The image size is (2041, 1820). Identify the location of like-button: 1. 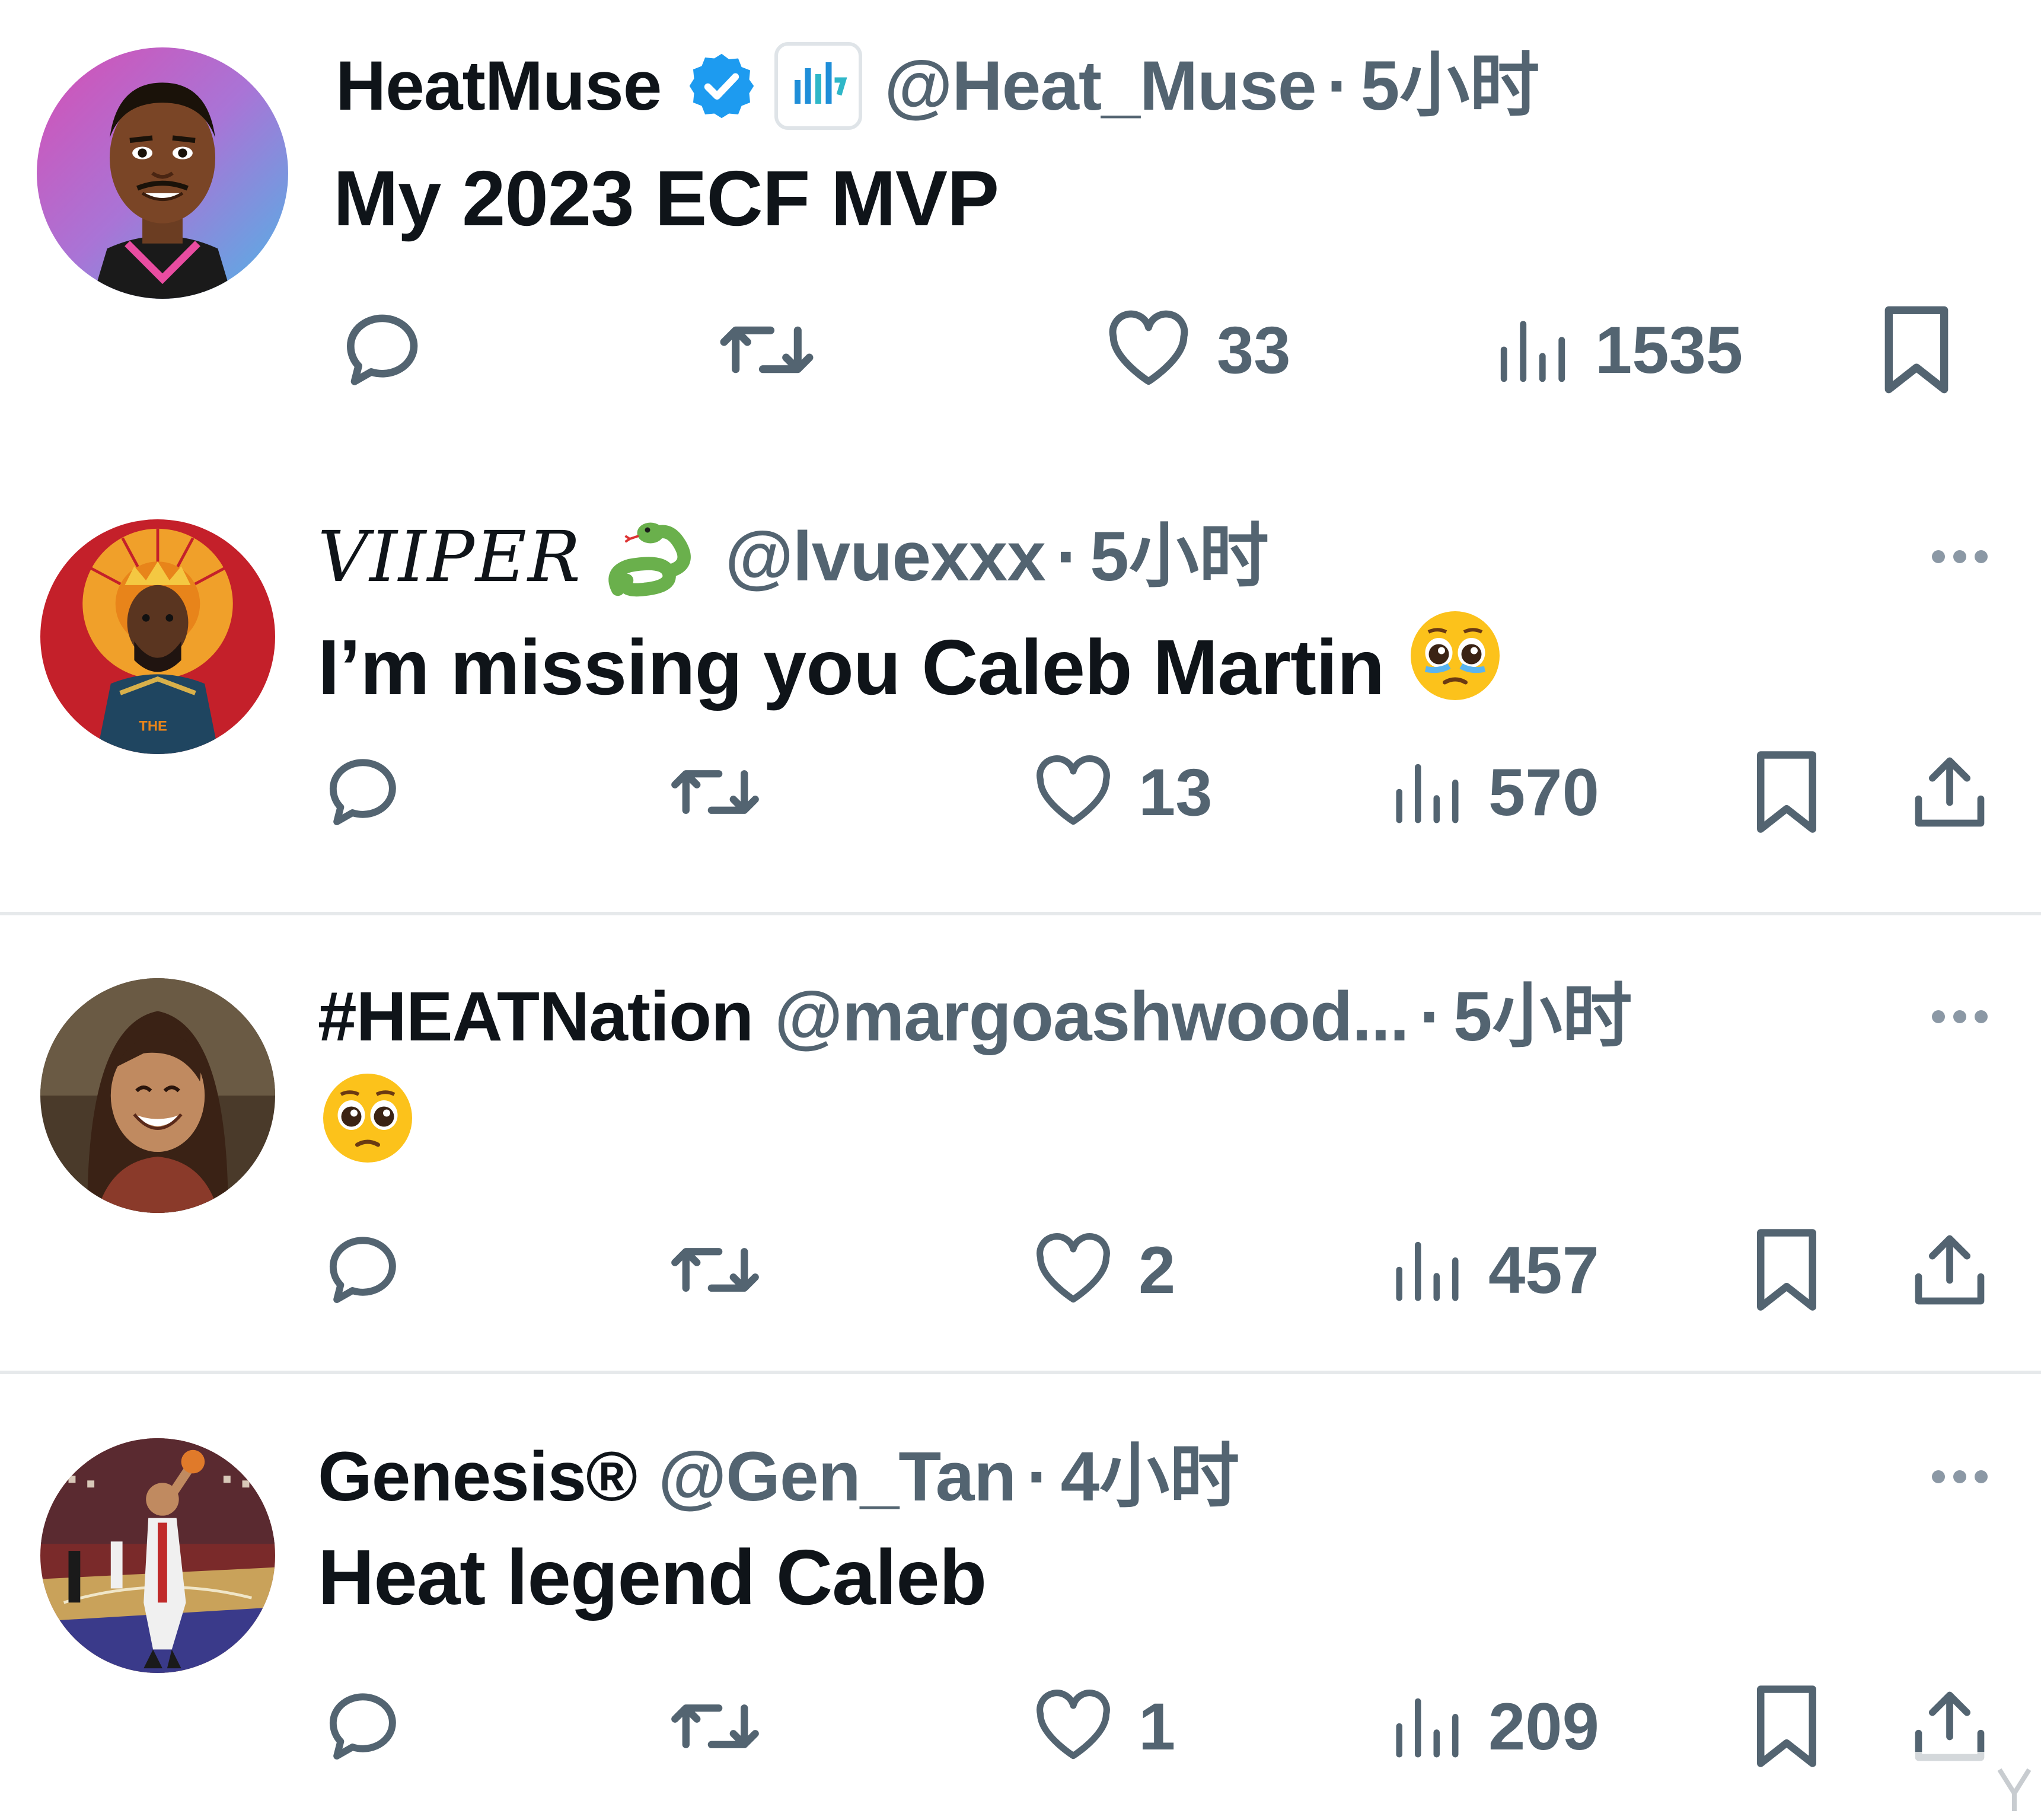
(1103, 1726).